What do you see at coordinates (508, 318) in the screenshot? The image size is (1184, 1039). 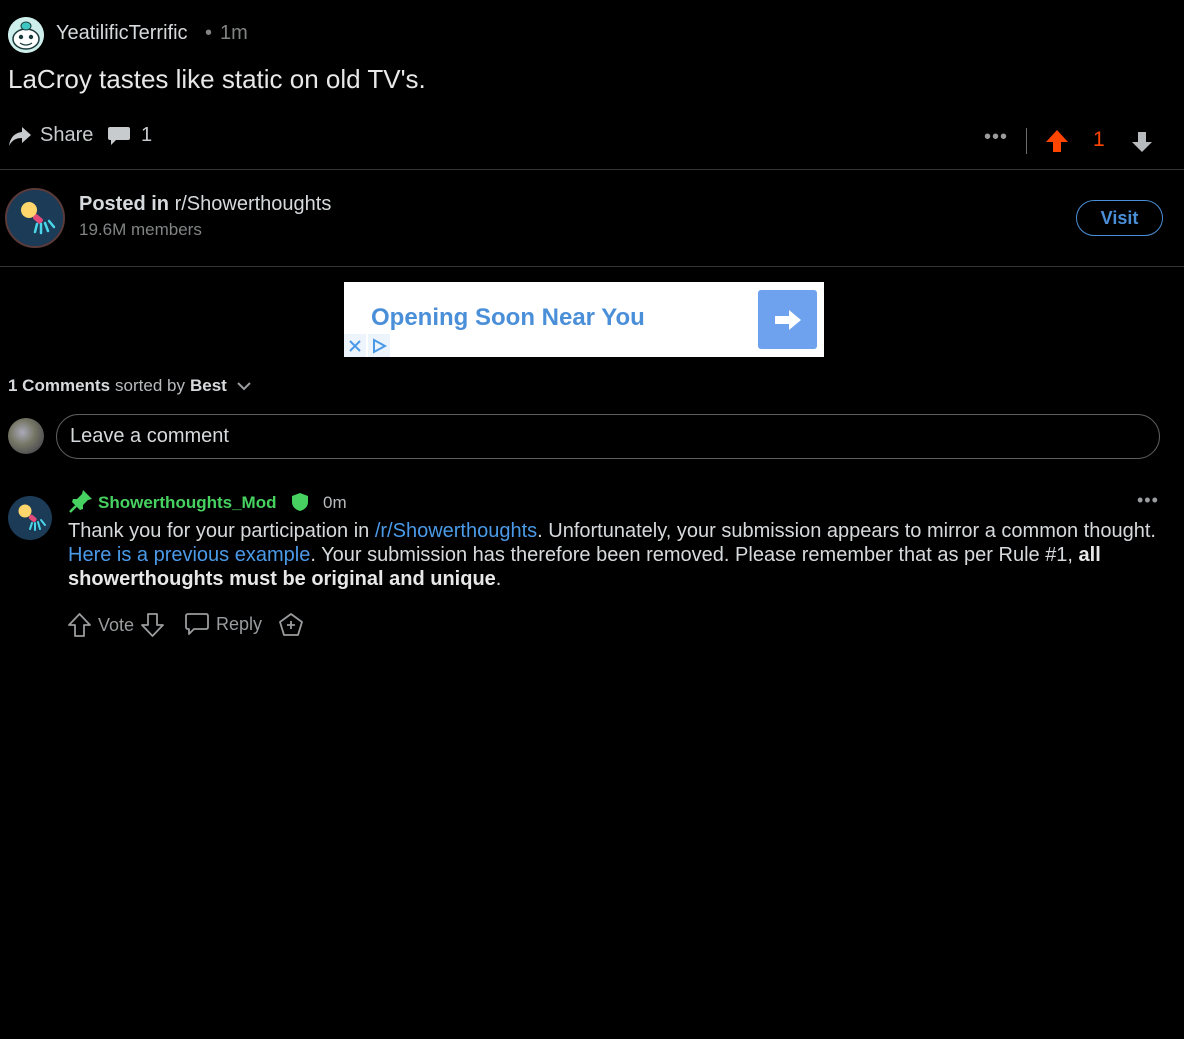 I see `ad-headline: Opening Soon Near You` at bounding box center [508, 318].